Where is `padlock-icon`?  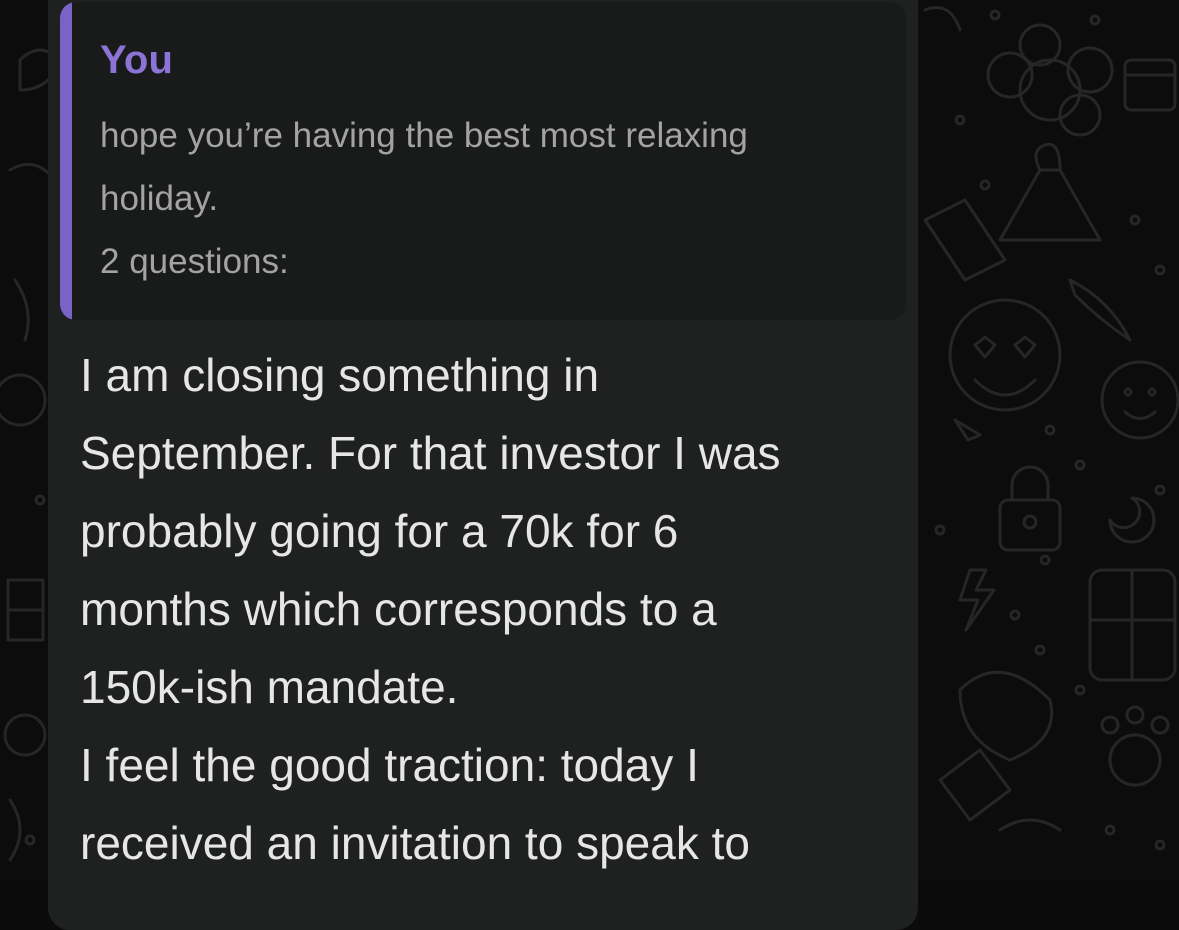
padlock-icon is located at coordinates (1030, 508).